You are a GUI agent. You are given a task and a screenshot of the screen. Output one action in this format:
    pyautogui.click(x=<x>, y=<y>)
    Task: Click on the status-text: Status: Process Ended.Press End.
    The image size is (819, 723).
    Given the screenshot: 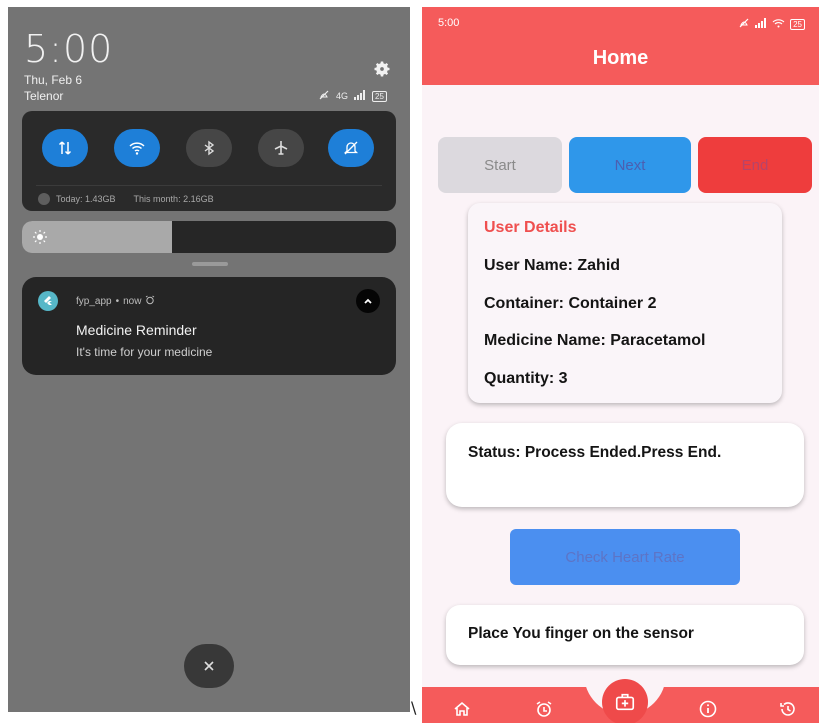 What is the action you would take?
    pyautogui.click(x=595, y=452)
    